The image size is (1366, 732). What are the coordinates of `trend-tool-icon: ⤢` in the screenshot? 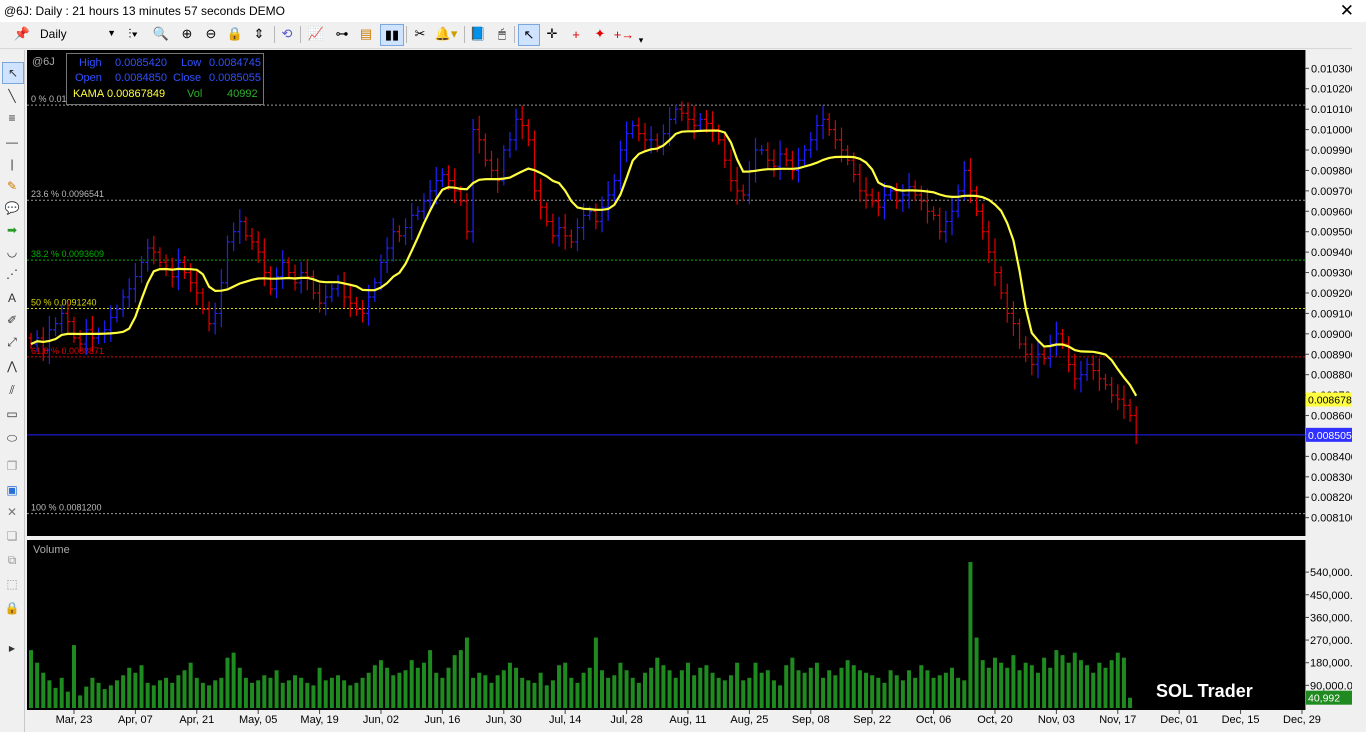 It's located at (12, 342).